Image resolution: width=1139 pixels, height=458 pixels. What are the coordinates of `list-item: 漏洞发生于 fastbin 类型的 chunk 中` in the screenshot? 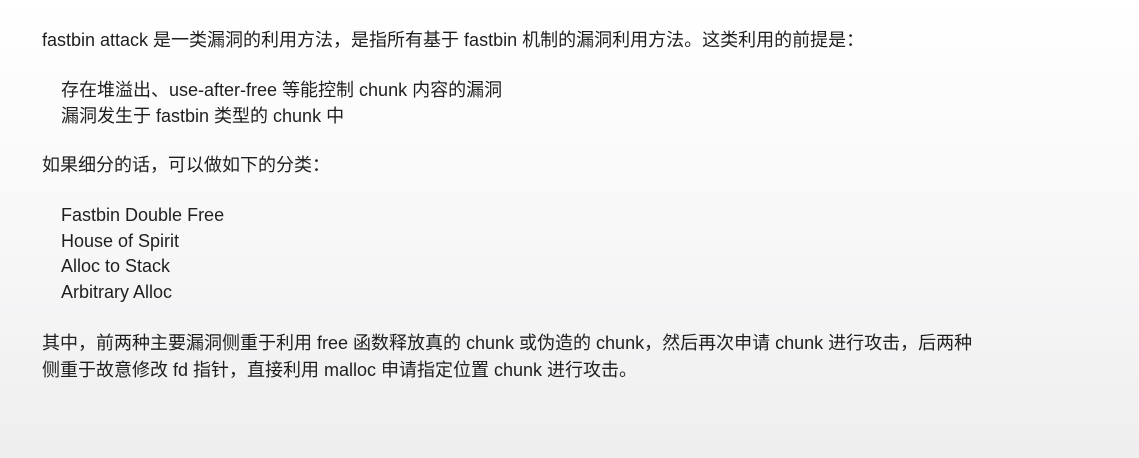 It's located at (203, 115).